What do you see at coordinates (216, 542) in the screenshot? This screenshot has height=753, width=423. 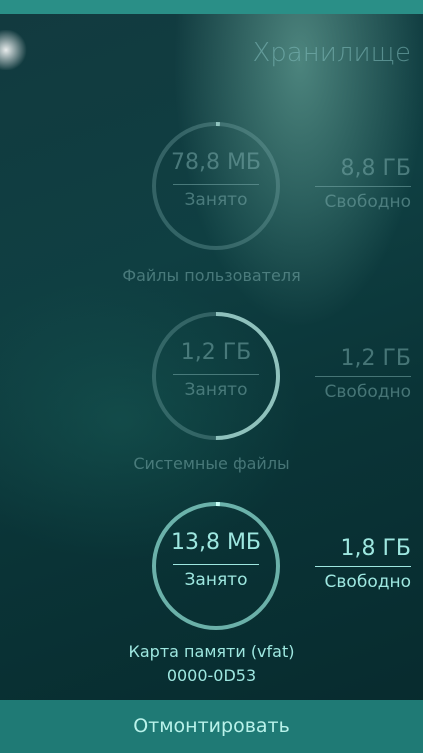 I see `used-value: 13,8 МБ` at bounding box center [216, 542].